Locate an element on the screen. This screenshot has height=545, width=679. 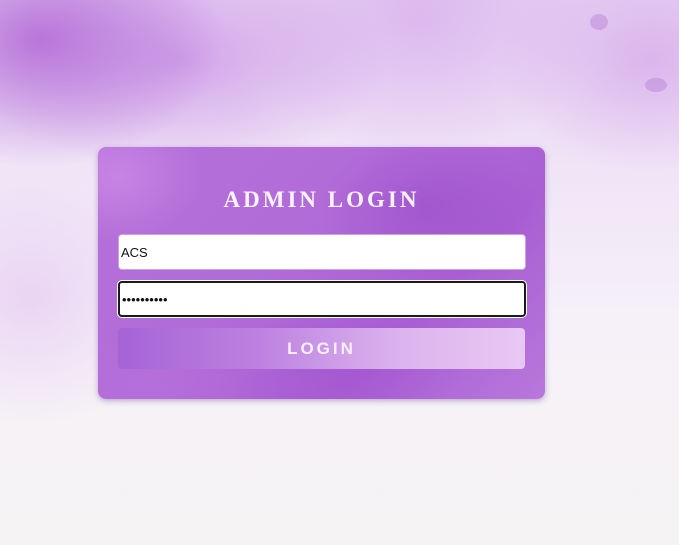
login-button: LOGIN is located at coordinates (321, 348).